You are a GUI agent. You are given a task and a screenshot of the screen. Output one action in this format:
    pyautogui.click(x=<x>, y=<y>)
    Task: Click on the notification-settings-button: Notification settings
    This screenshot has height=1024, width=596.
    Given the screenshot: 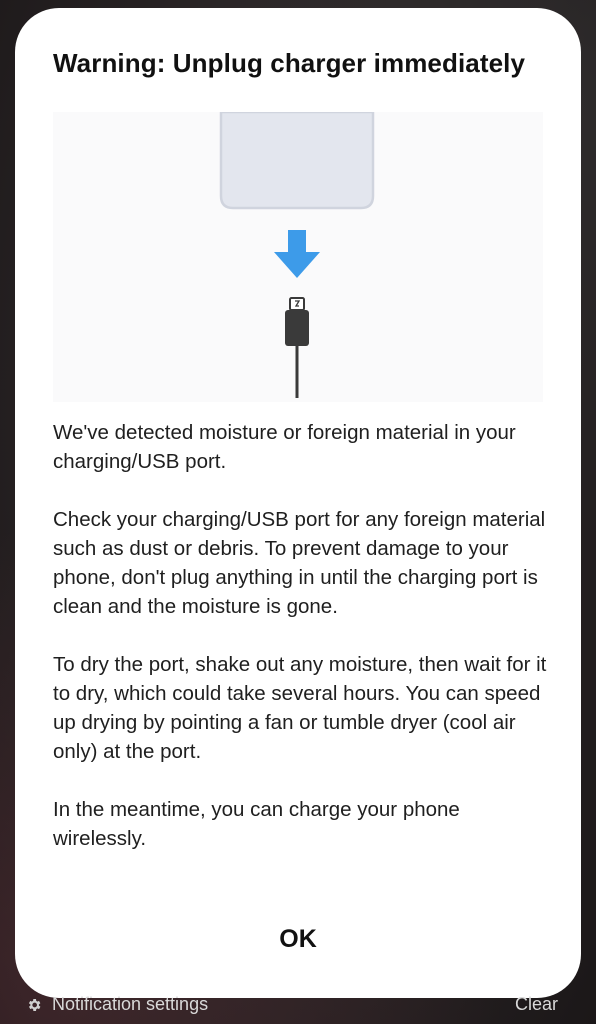 What is the action you would take?
    pyautogui.click(x=117, y=1004)
    